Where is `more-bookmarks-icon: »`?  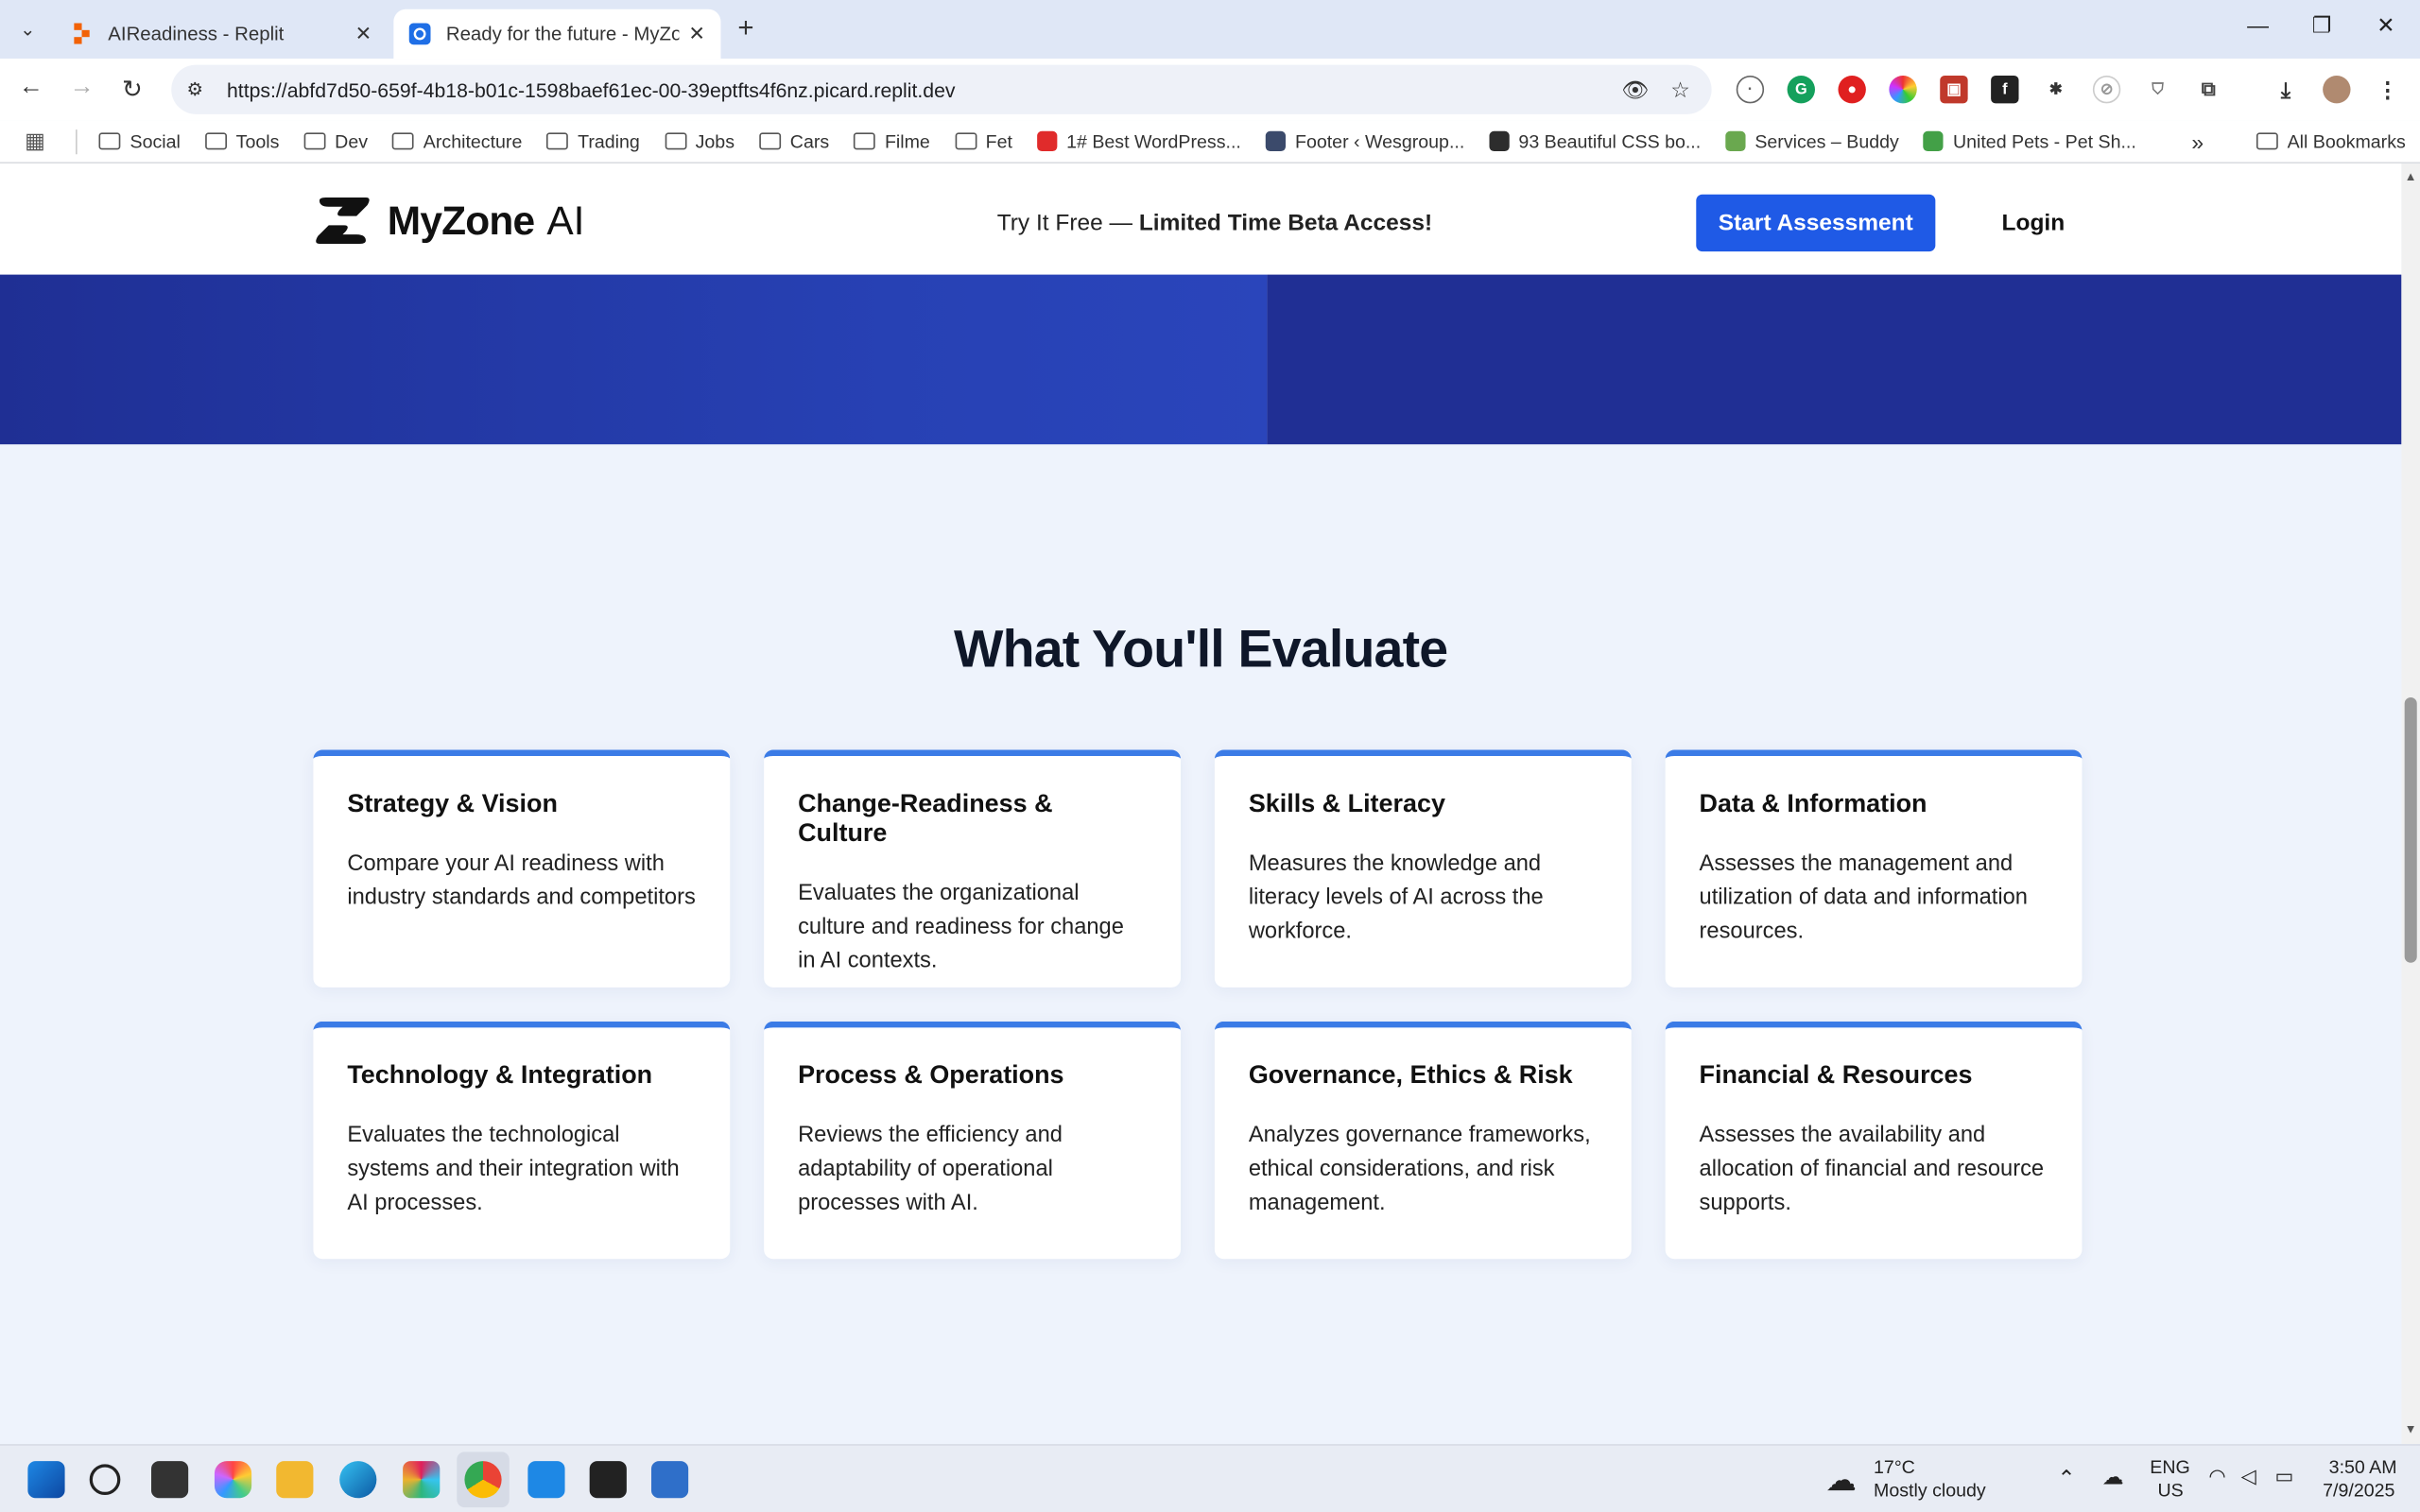 more-bookmarks-icon: » is located at coordinates (2197, 141).